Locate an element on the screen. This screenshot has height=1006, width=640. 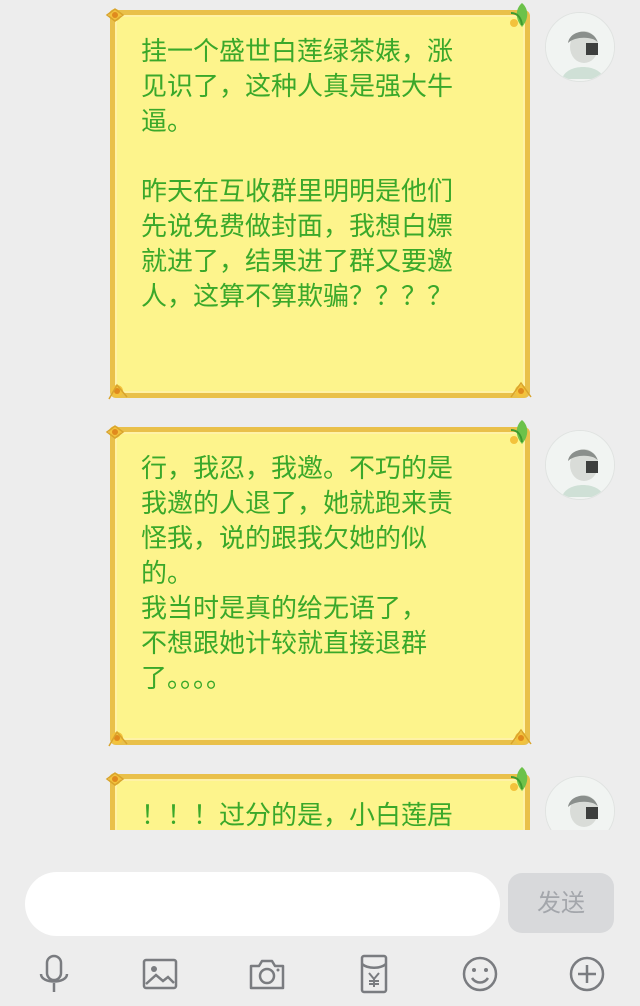
message-bubble: ！！！过分的是，小白莲居 is located at coordinates (317, 798).